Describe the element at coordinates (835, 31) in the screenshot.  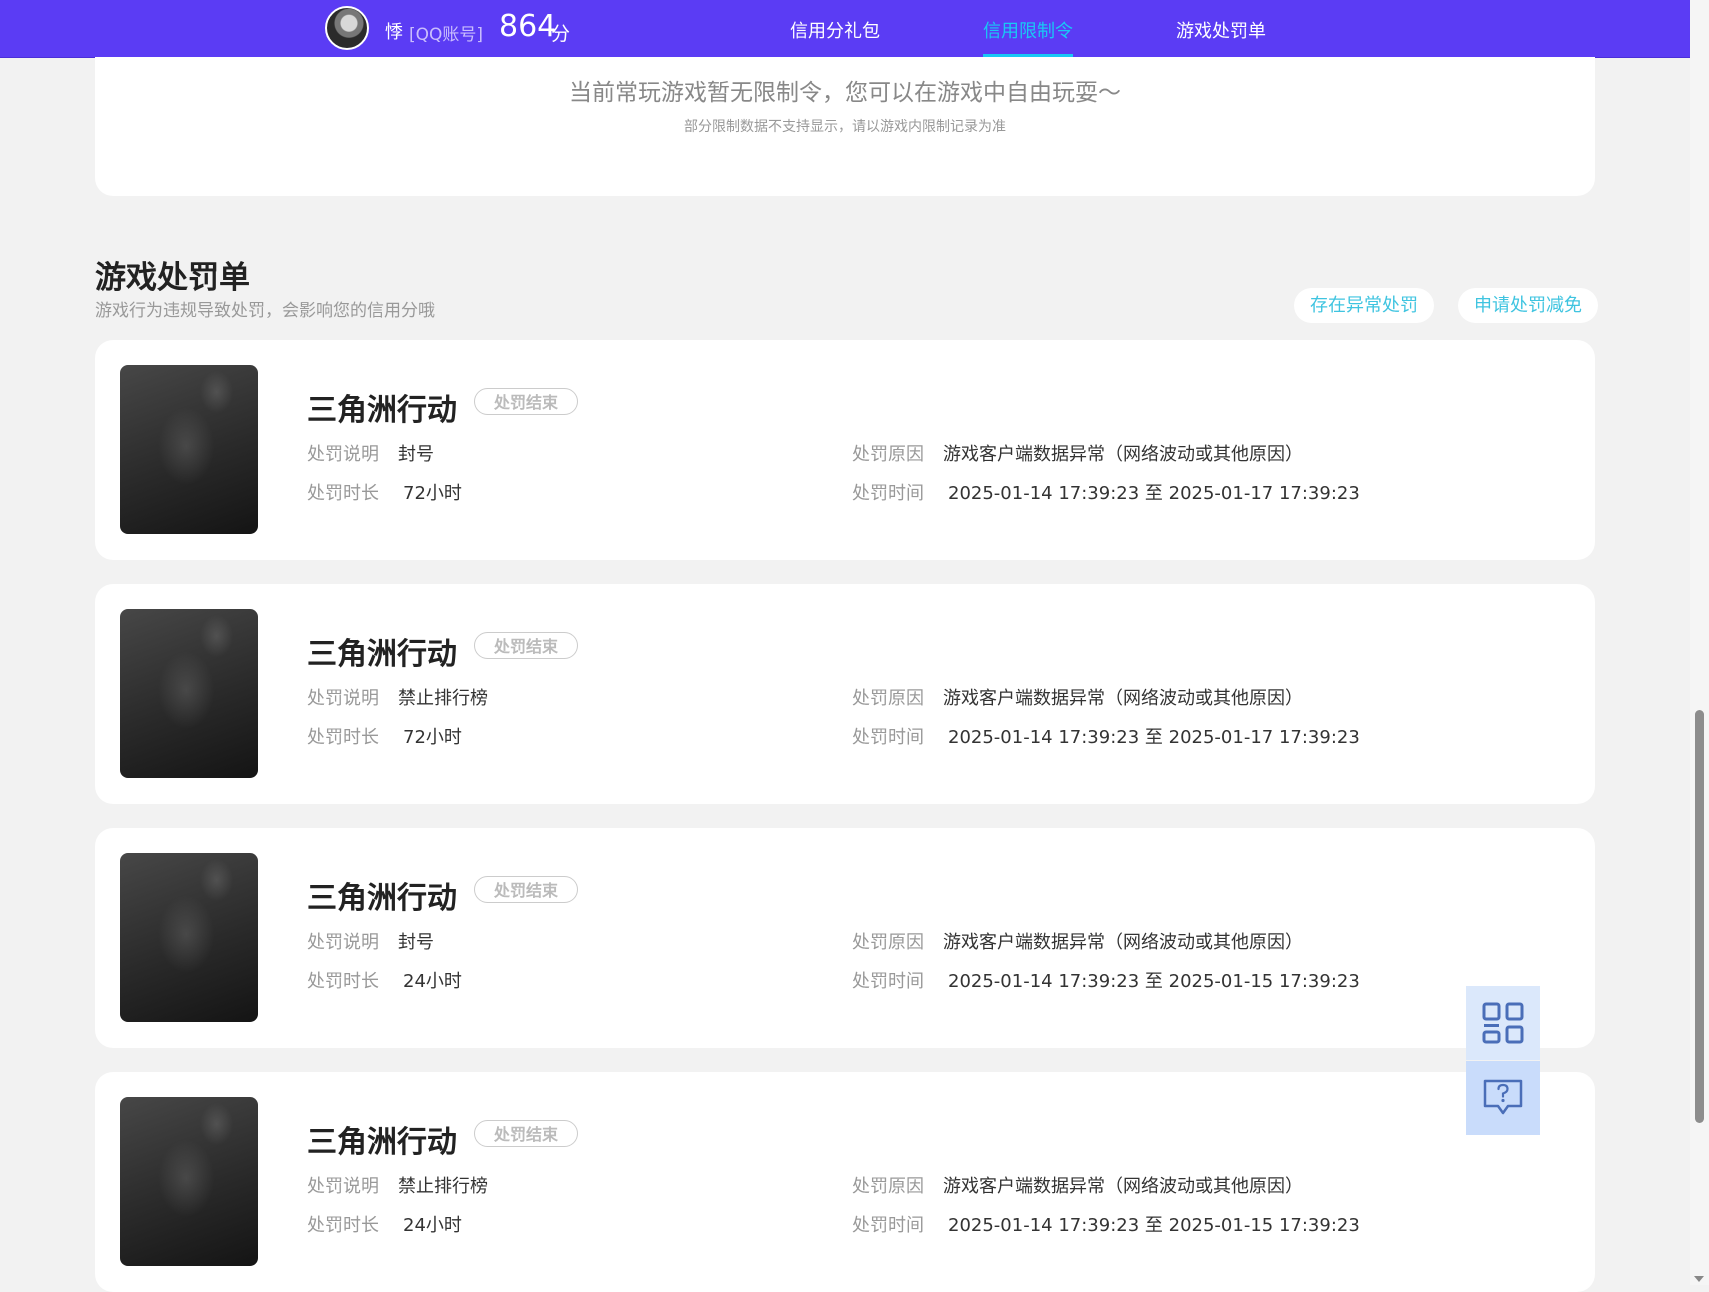
I see `tab-label: 信用分礼包` at that location.